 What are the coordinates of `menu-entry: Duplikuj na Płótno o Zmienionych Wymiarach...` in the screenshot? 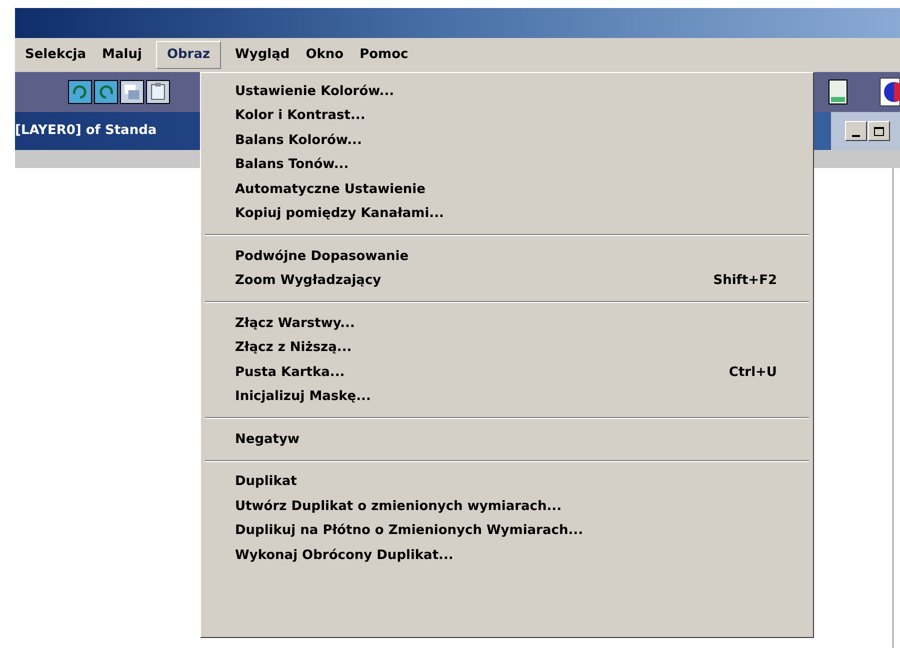 It's located at (507, 530).